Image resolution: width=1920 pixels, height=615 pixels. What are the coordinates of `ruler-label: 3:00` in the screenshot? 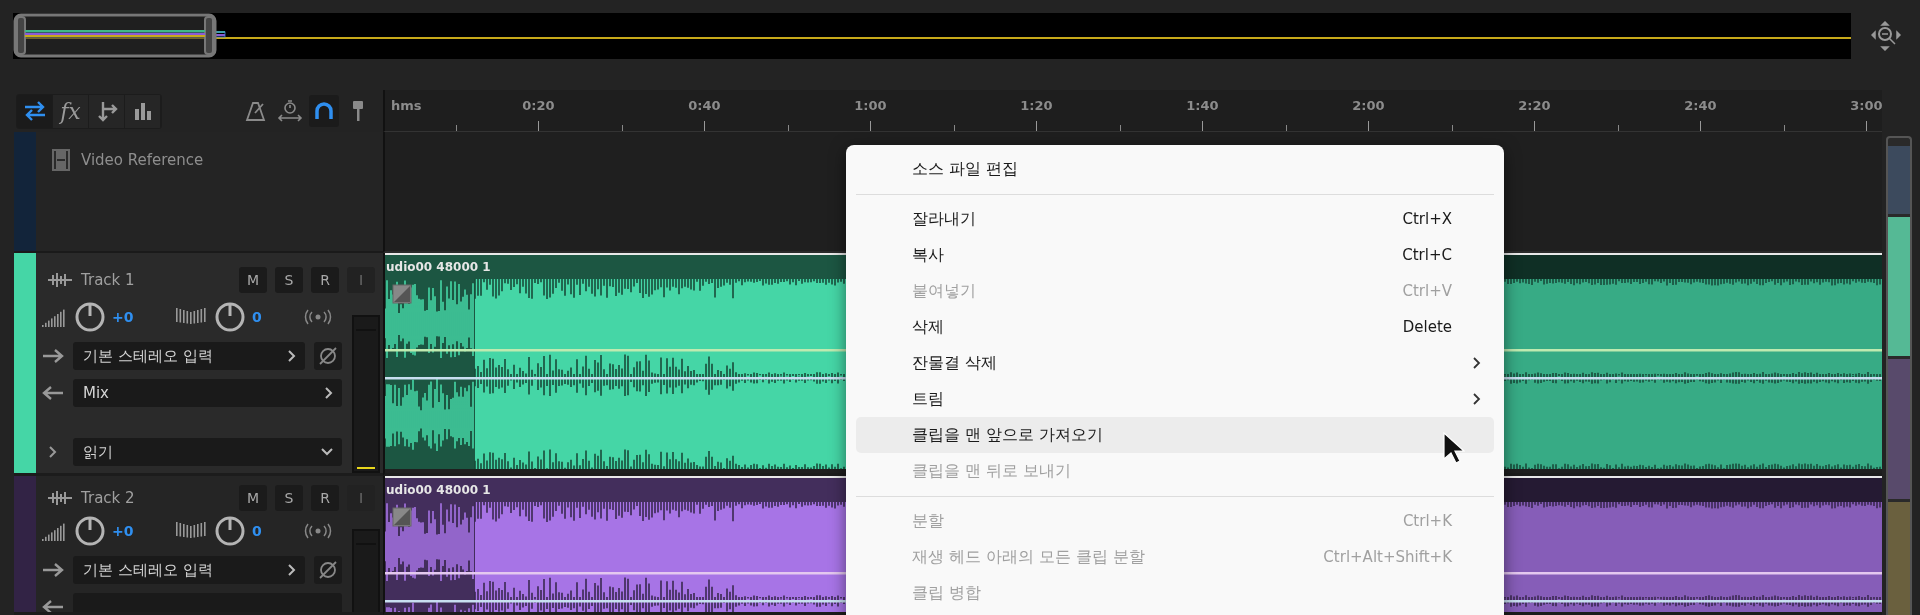 It's located at (1866, 105).